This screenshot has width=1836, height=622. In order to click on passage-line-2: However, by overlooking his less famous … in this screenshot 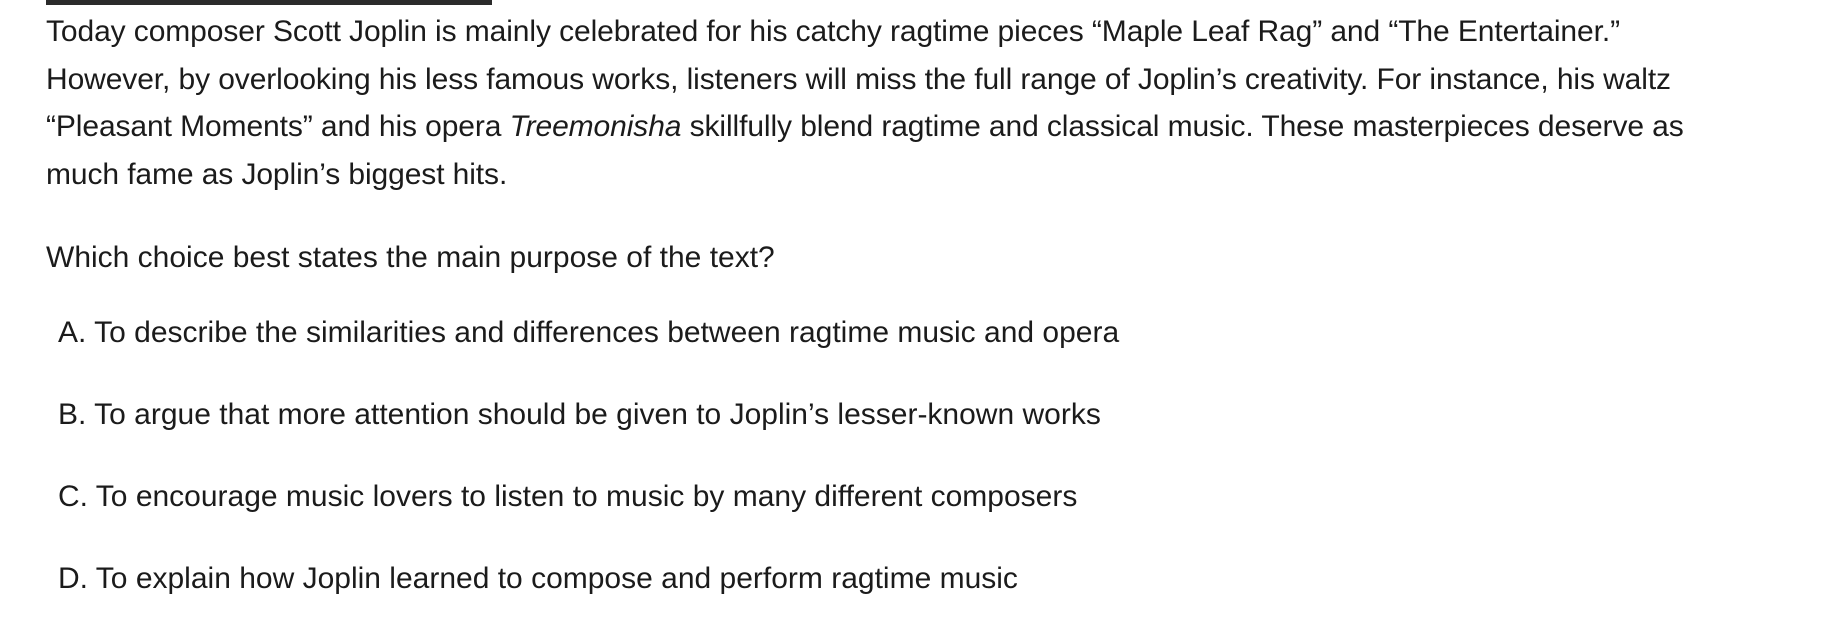, I will do `click(858, 79)`.